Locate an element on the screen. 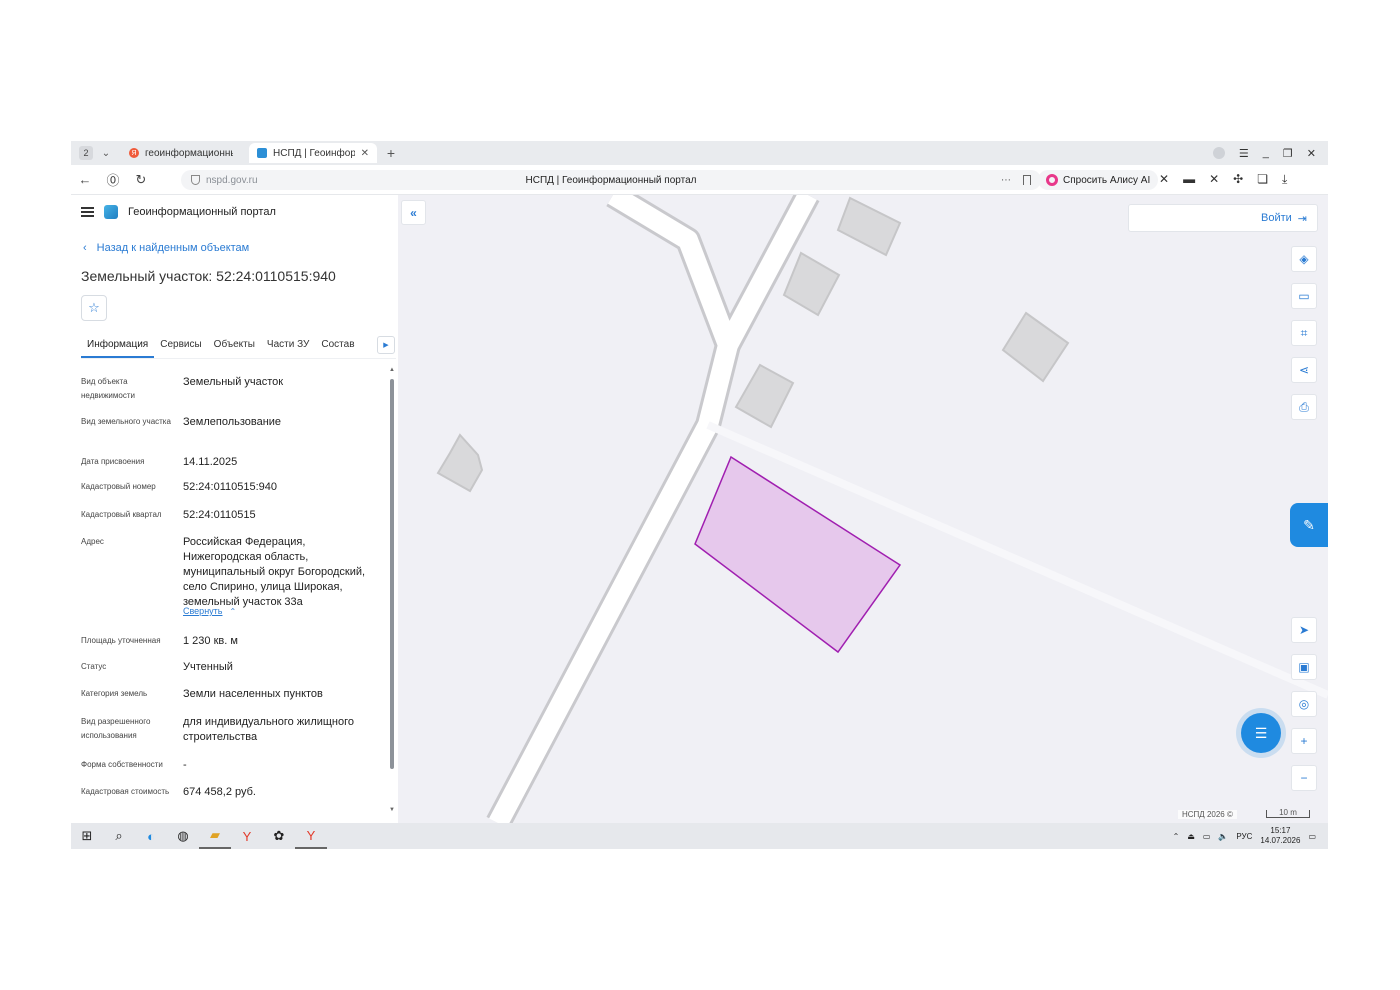  browser-tab-inactive: Я геоинформационный пор is located at coordinates (181, 153).